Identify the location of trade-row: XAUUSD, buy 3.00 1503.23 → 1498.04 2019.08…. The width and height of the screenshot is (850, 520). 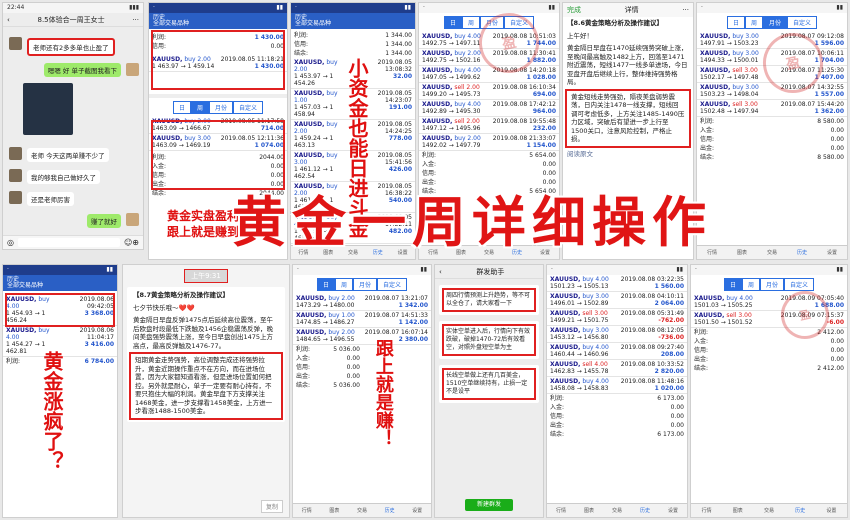
(772, 91).